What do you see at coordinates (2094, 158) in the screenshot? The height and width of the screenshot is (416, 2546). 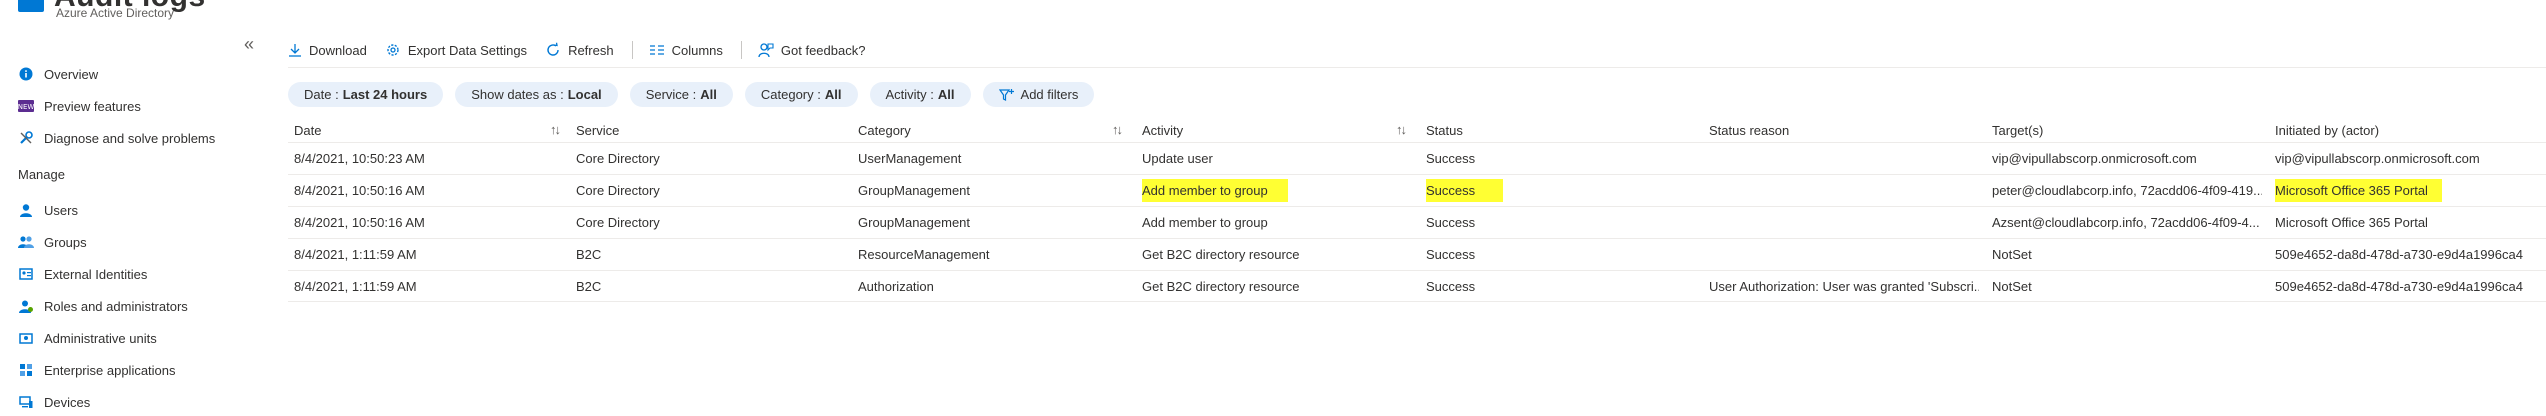 I see `cell-targets: vip@vipullabscorp.onmicrosoft.com` at bounding box center [2094, 158].